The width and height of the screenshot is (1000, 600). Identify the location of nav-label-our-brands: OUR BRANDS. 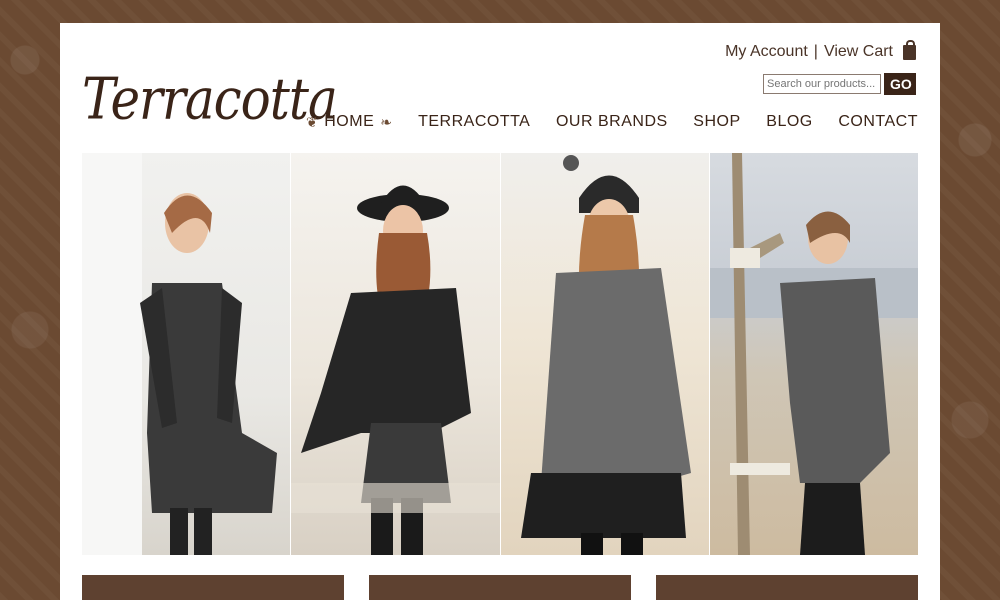
(611, 121).